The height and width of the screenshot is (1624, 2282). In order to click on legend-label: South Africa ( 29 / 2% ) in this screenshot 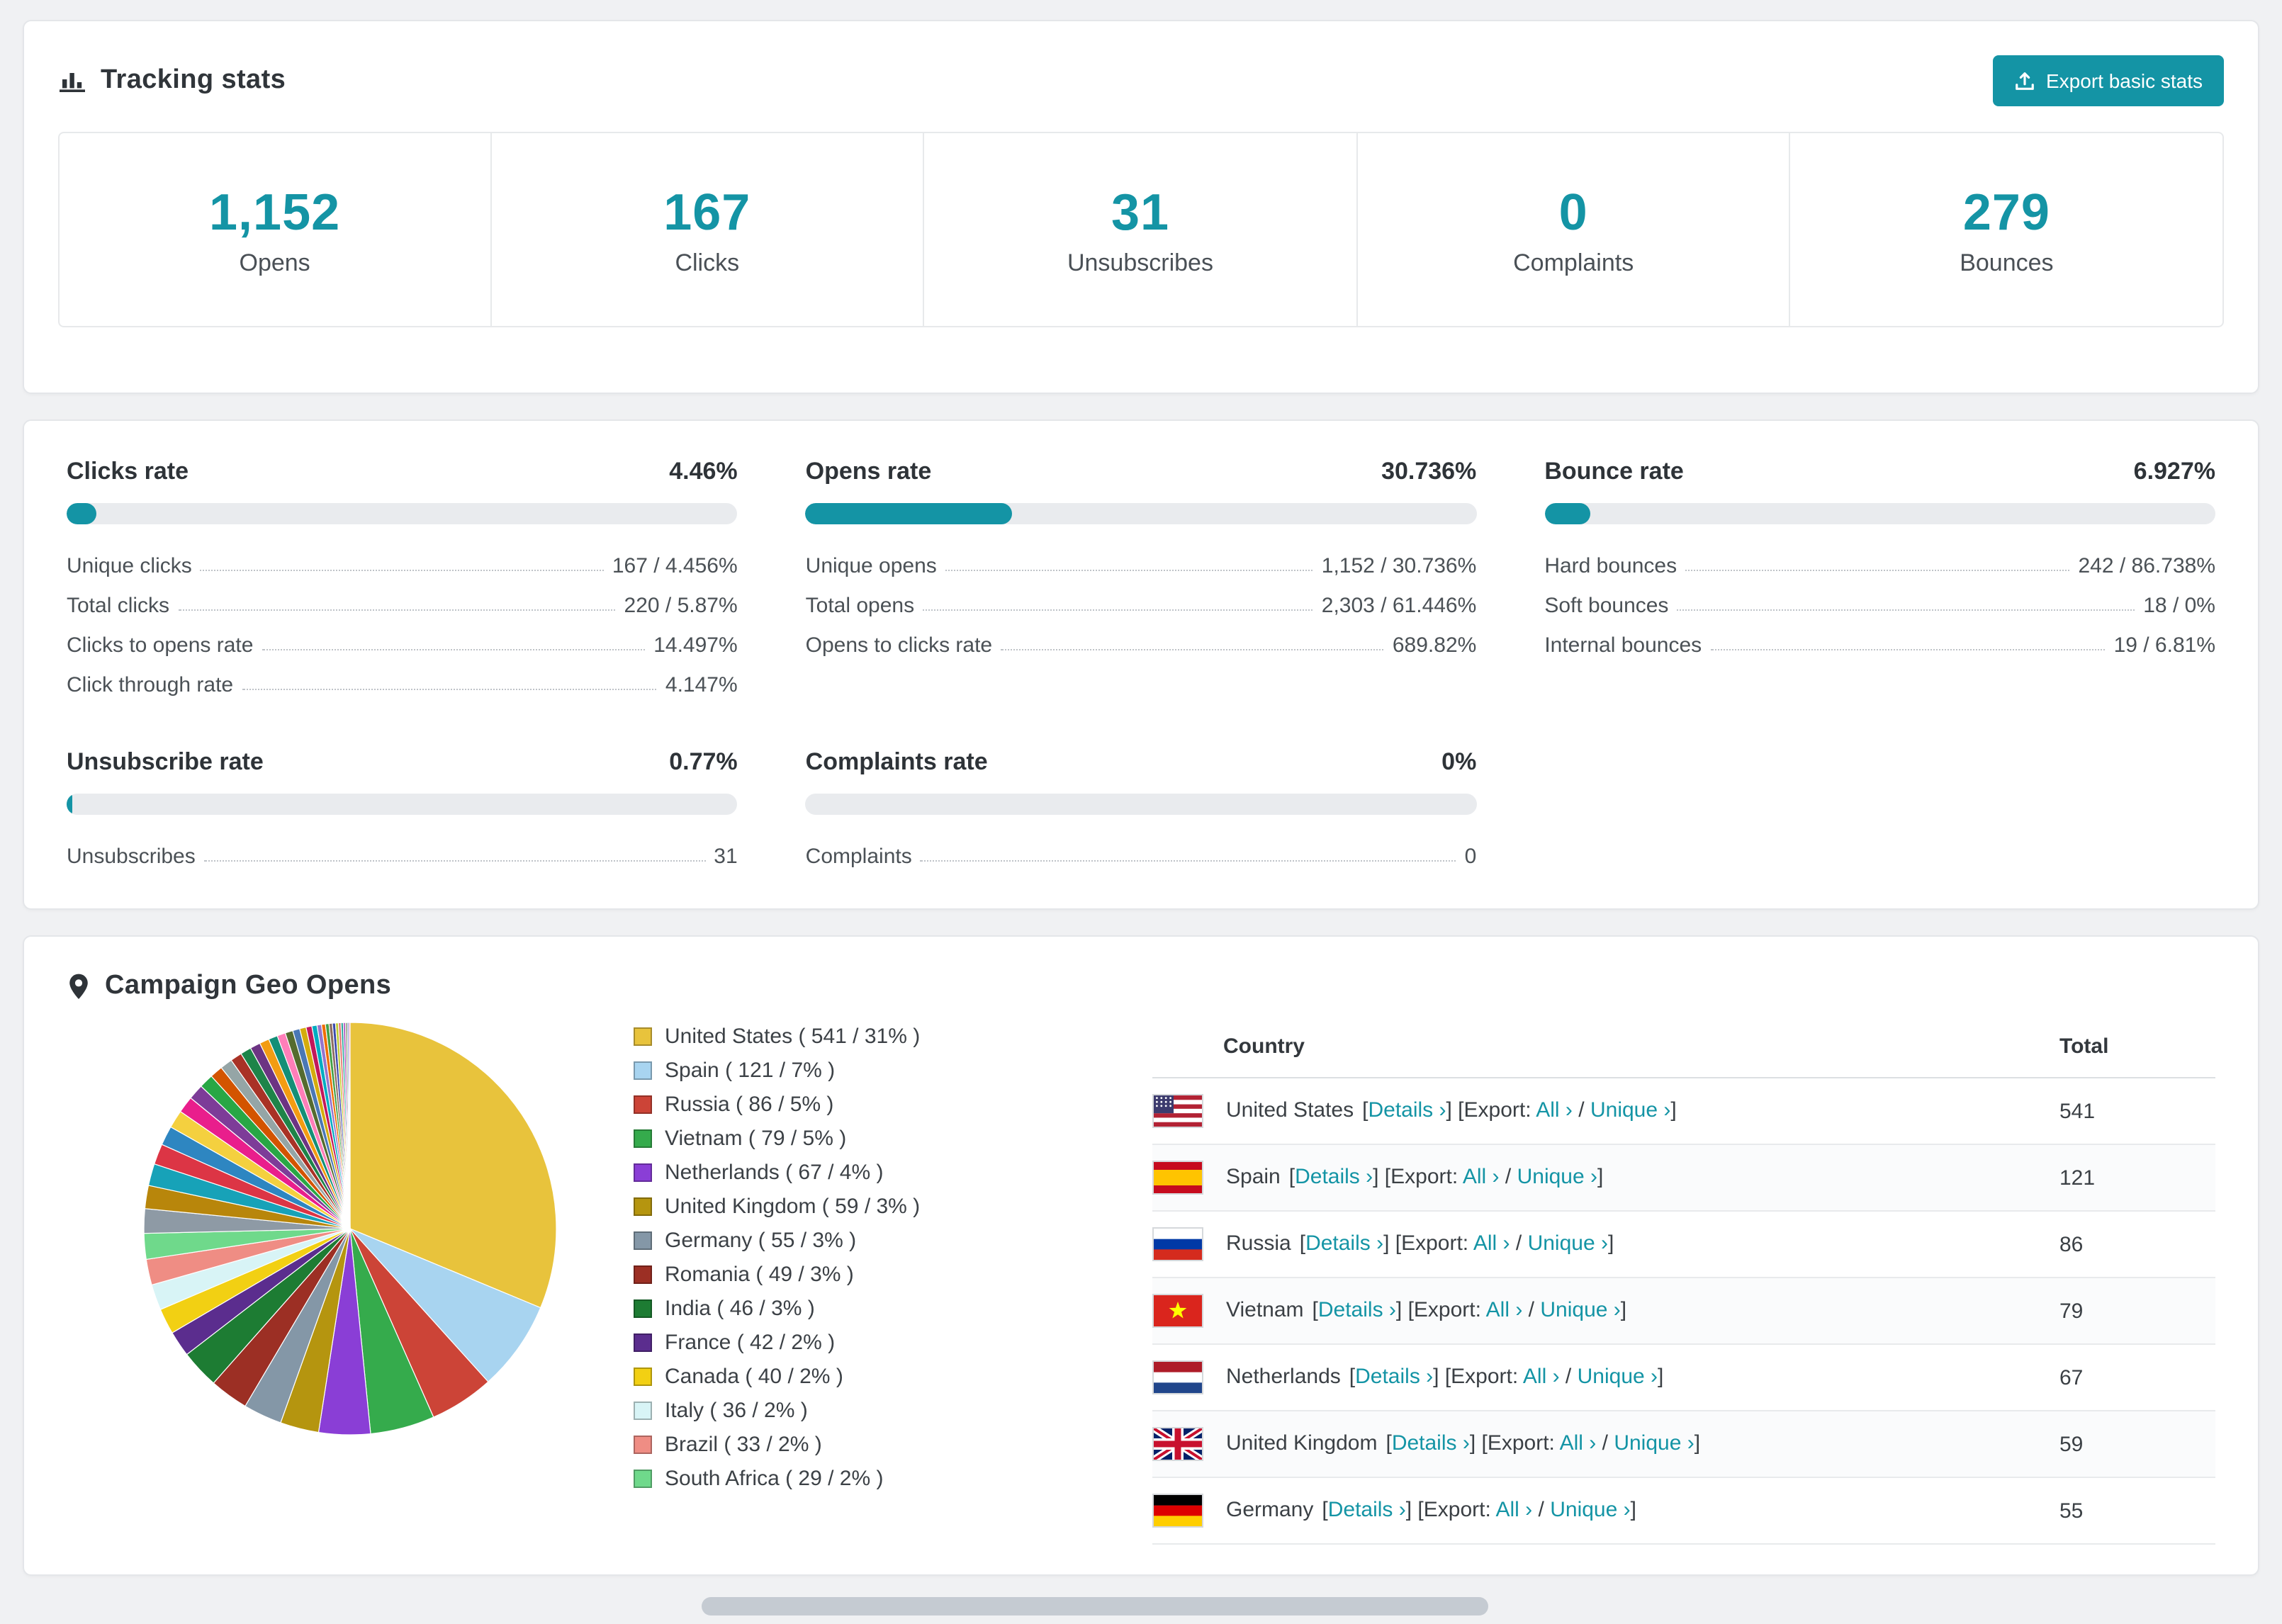, I will do `click(775, 1479)`.